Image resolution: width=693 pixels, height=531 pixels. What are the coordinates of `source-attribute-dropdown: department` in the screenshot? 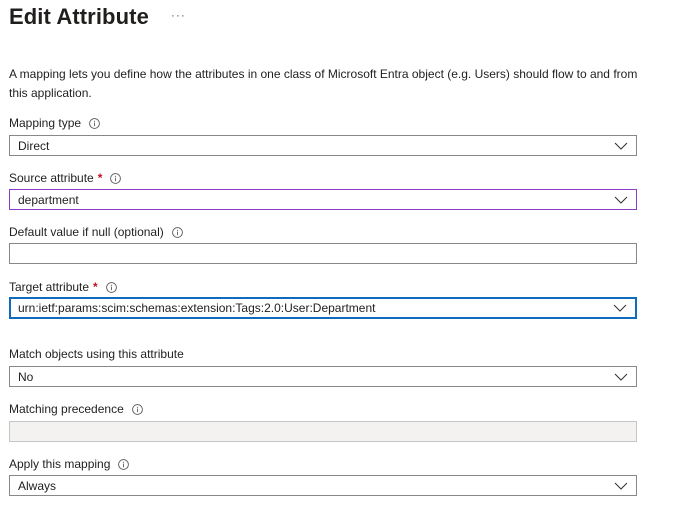 It's located at (323, 199).